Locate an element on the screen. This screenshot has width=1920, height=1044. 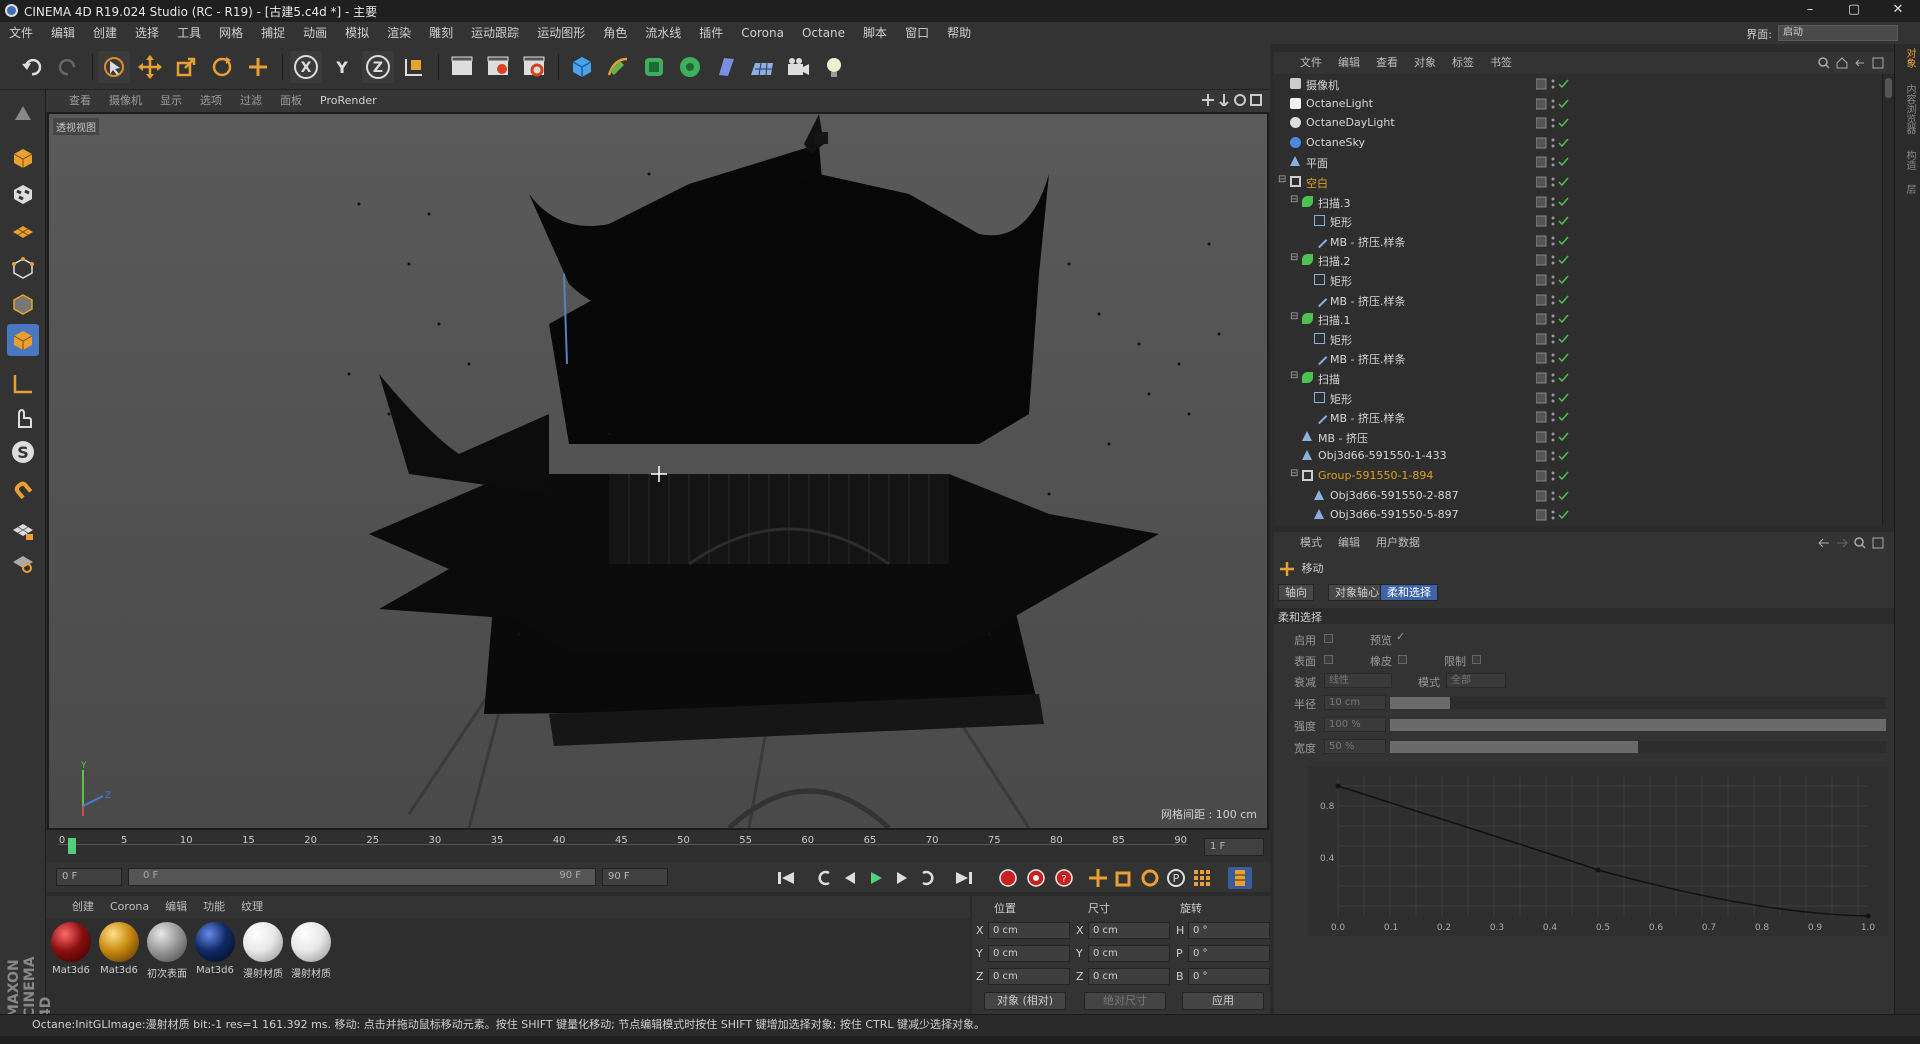
material-menu-texture: 纹理 is located at coordinates (252, 907).